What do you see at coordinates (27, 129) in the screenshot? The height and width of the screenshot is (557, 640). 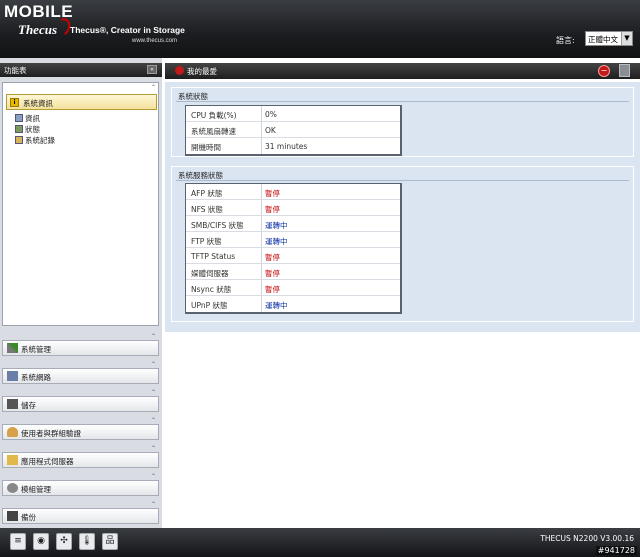 I see `sidebar-link-status: 狀態` at bounding box center [27, 129].